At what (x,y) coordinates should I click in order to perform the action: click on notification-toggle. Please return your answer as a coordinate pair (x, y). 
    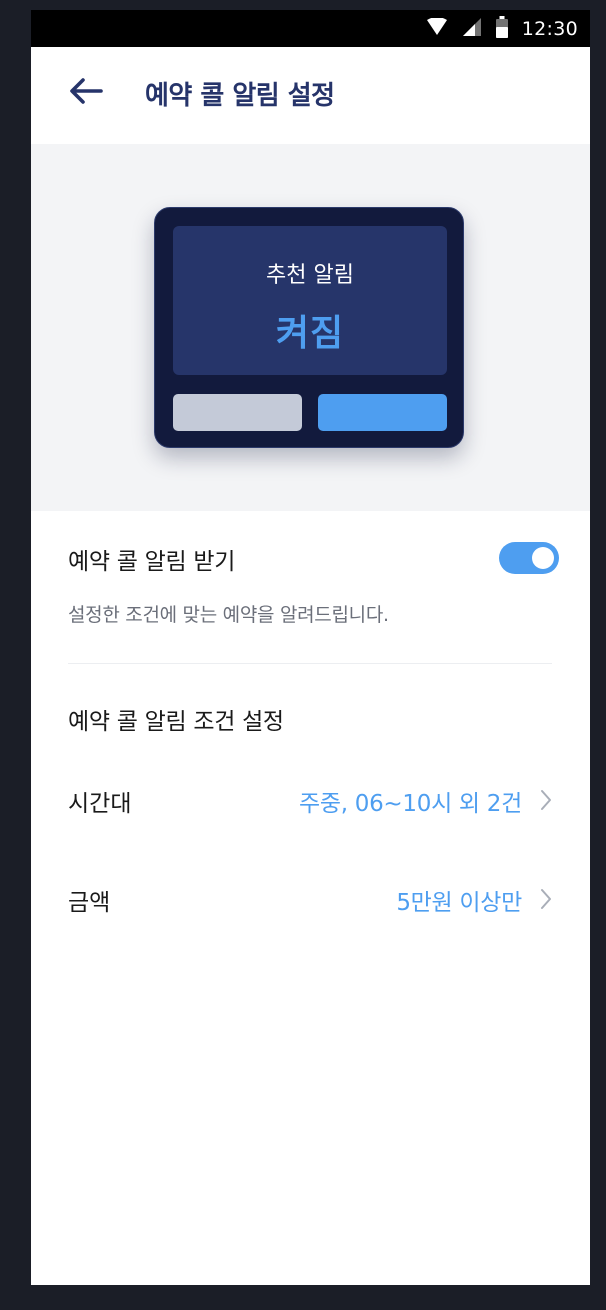
    Looking at the image, I should click on (529, 558).